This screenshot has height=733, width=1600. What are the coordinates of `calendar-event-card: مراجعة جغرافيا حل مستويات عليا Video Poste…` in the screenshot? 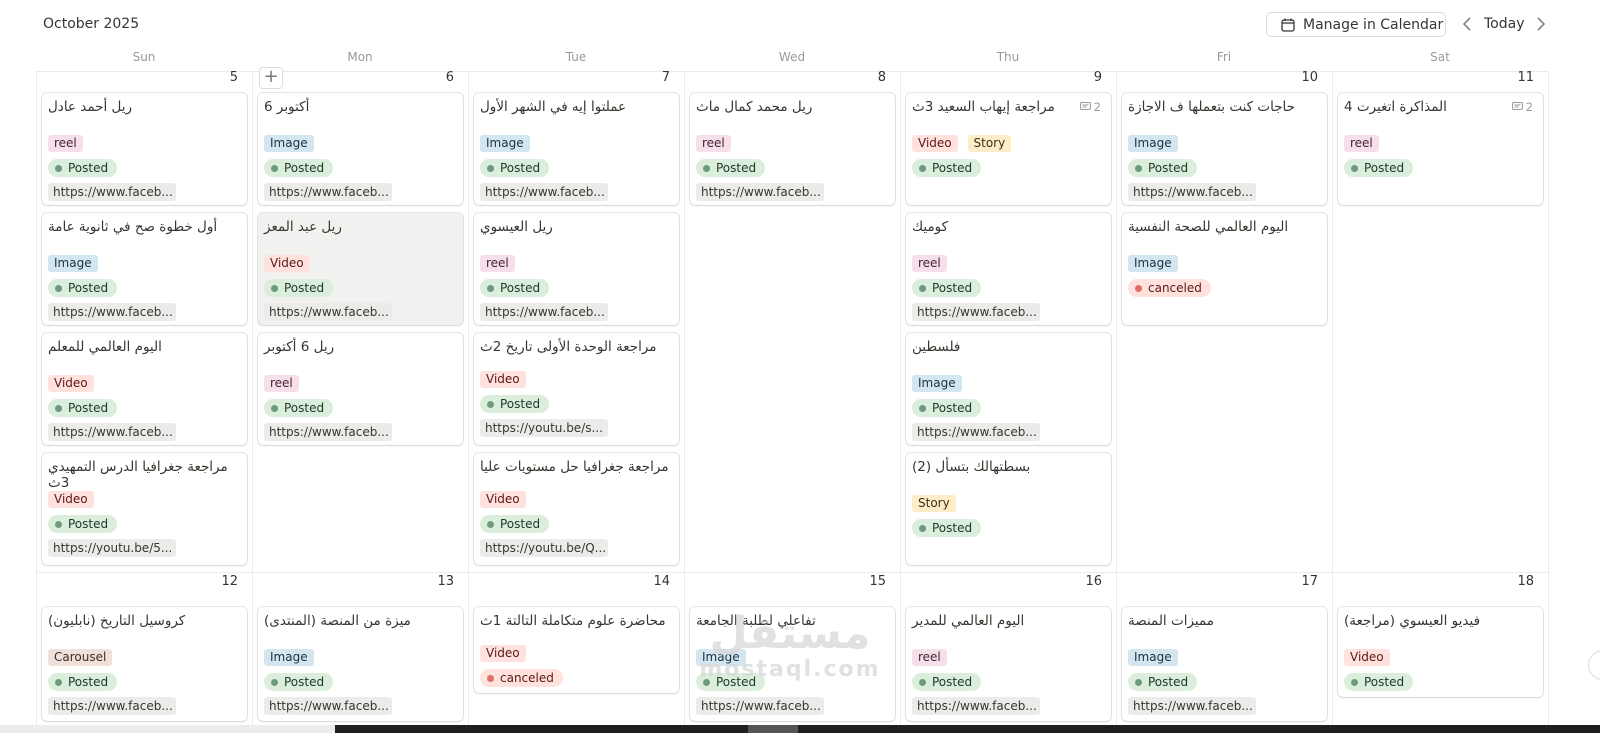 It's located at (576, 509).